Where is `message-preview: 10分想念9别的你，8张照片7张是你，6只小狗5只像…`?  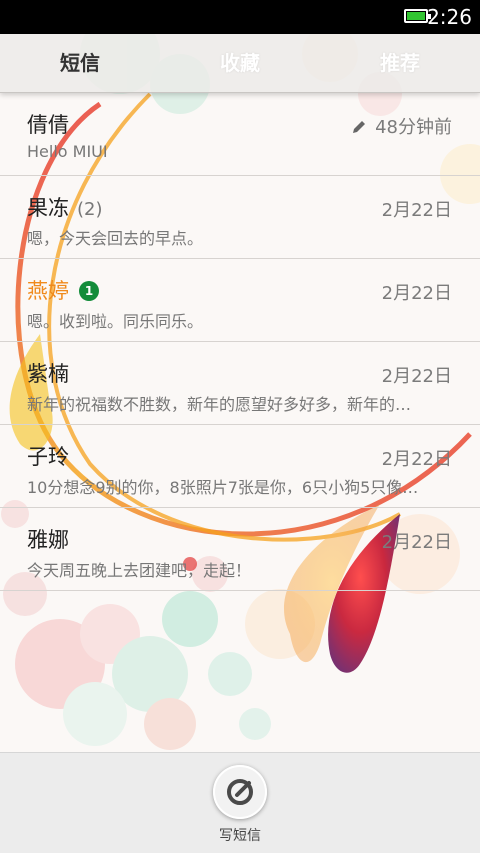 message-preview: 10分想念9别的你，8张照片7张是你，6只小狗5只像… is located at coordinates (223, 487).